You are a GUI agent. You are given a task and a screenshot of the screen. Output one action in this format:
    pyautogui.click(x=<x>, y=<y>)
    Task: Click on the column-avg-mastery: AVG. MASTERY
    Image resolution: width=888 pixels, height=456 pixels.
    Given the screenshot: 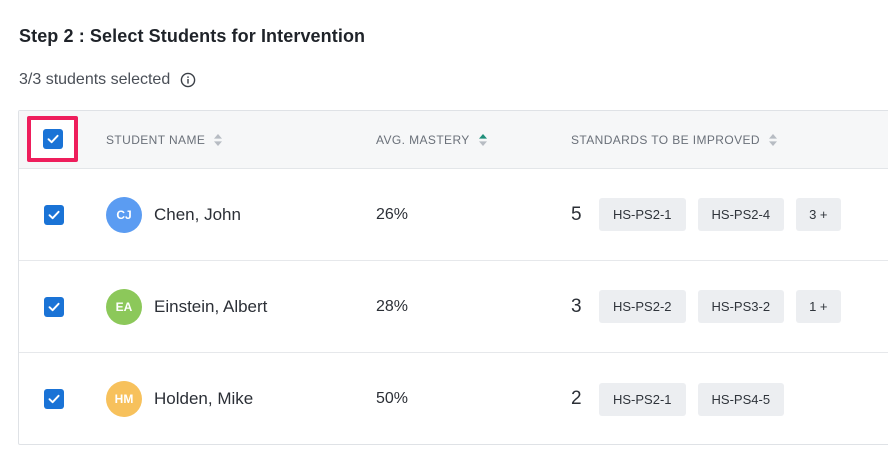 What is the action you would take?
    pyautogui.click(x=432, y=139)
    